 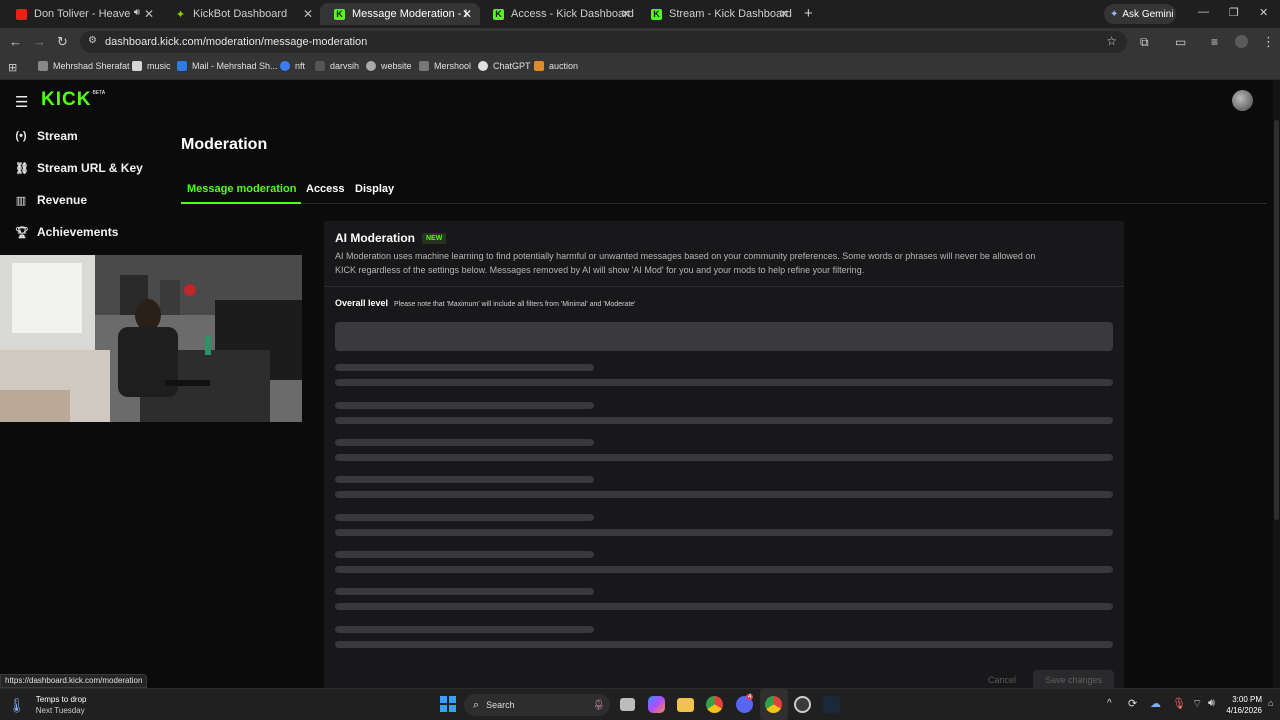 What do you see at coordinates (39, 42) in the screenshot?
I see `forward-arrow-icon: →` at bounding box center [39, 42].